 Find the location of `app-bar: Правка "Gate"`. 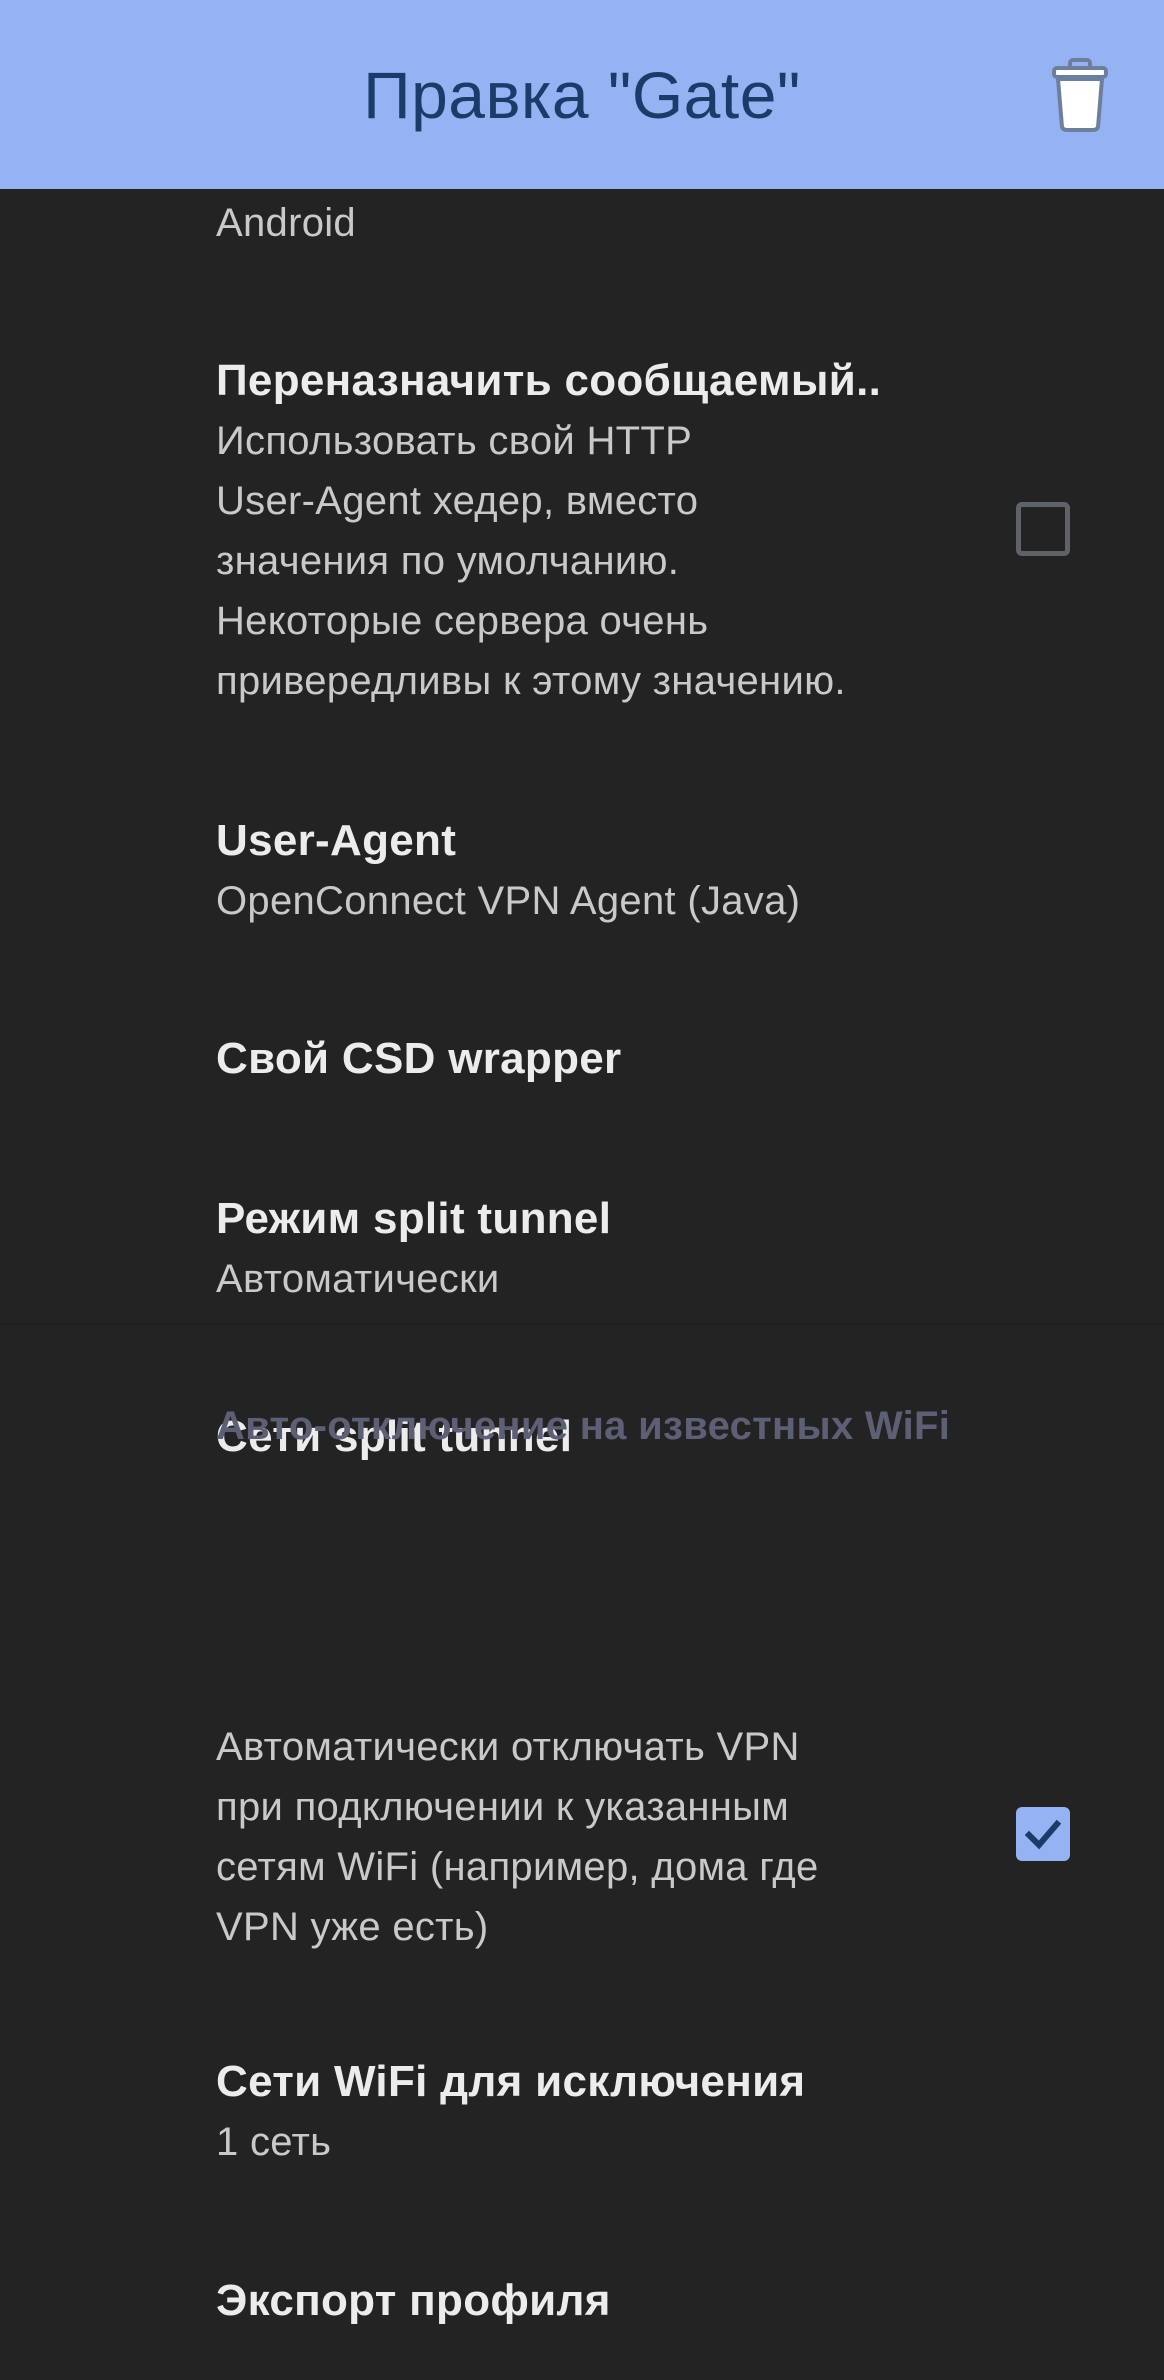

app-bar: Правка "Gate" is located at coordinates (582, 94).